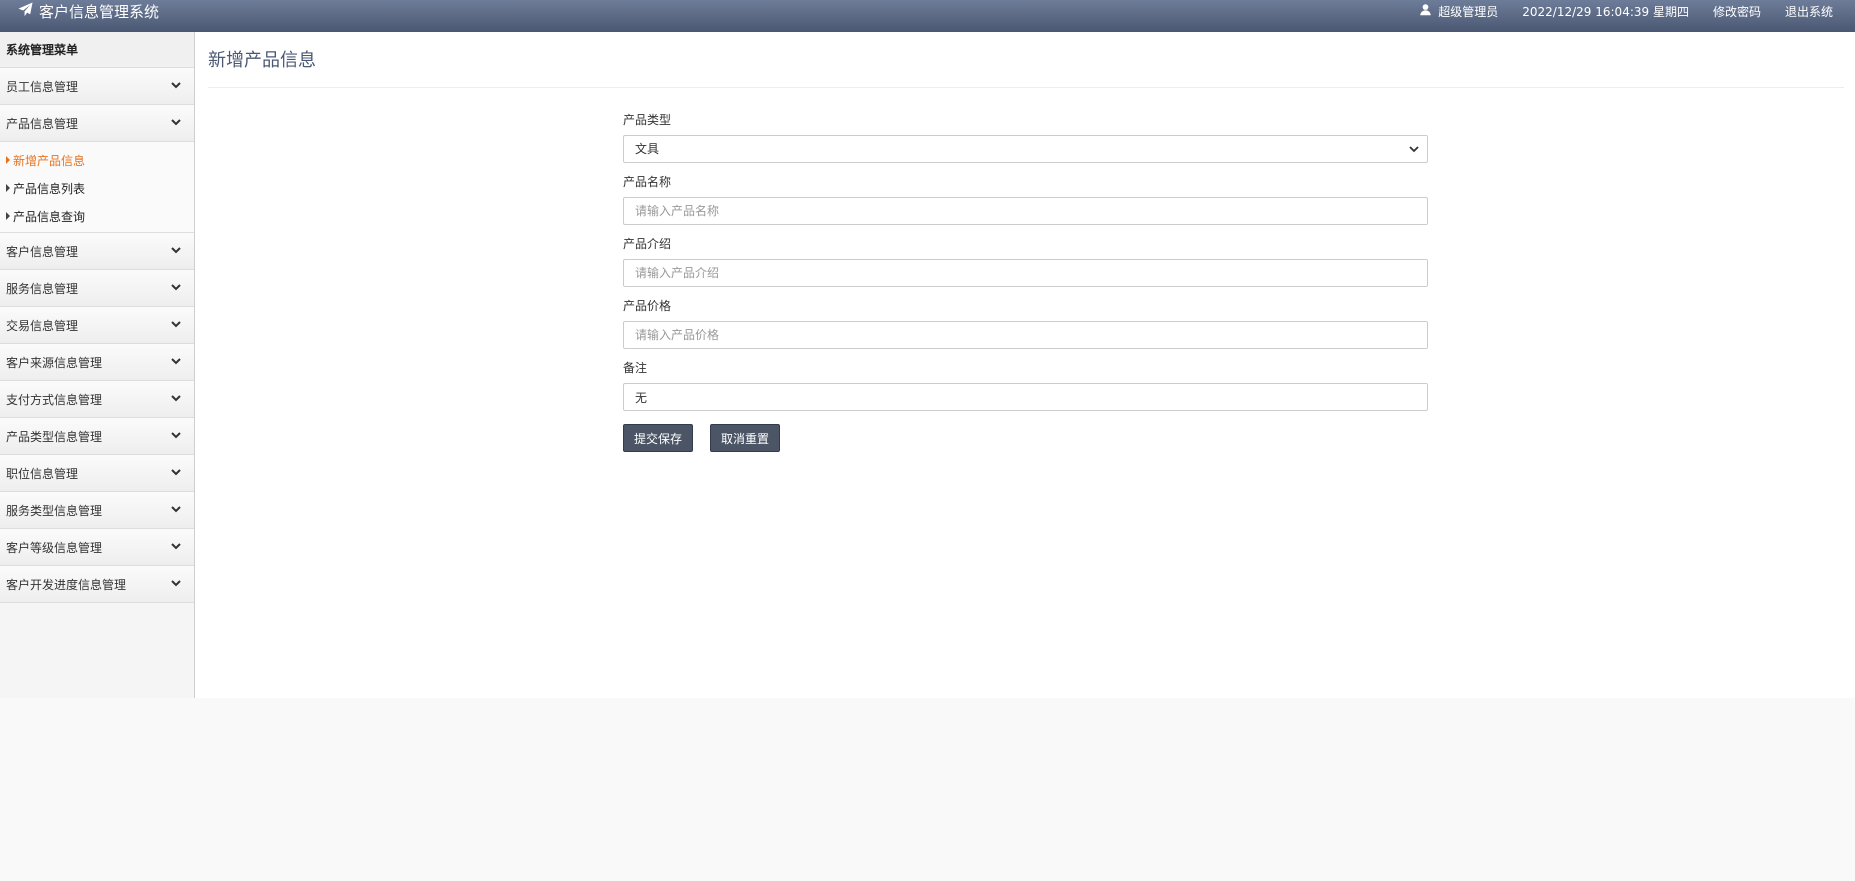  I want to click on remark-field: 备注, so click(1025, 391).